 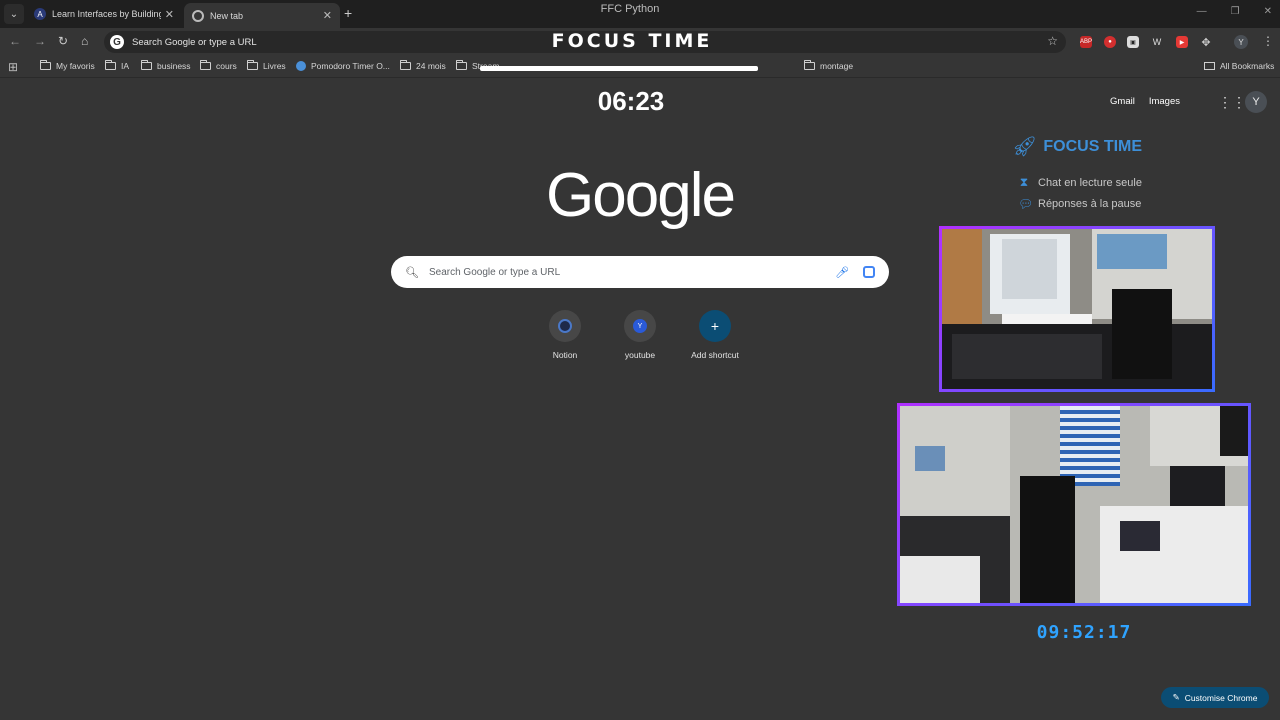 I want to click on profile-icon: Y, so click(x=1241, y=42).